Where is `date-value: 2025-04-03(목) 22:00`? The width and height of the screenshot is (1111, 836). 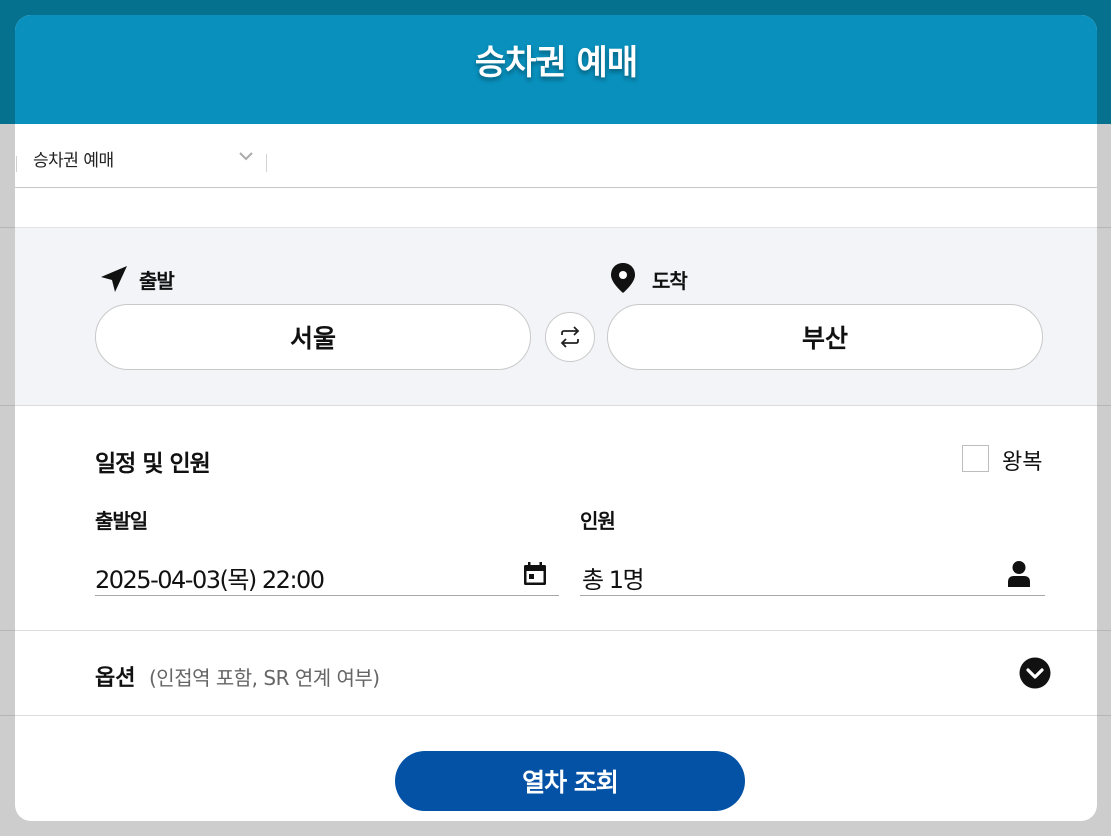
date-value: 2025-04-03(목) 22:00 is located at coordinates (210, 580).